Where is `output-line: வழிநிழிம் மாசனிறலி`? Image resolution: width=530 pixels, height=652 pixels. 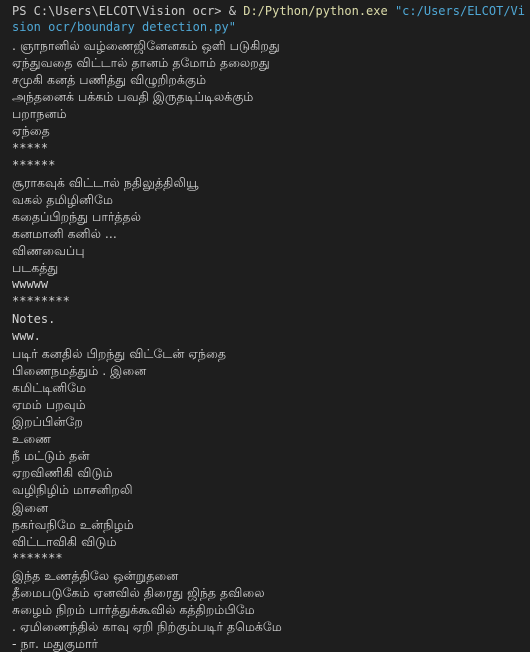
output-line: வழிநிழிம் மாசனிறலி is located at coordinates (72, 490).